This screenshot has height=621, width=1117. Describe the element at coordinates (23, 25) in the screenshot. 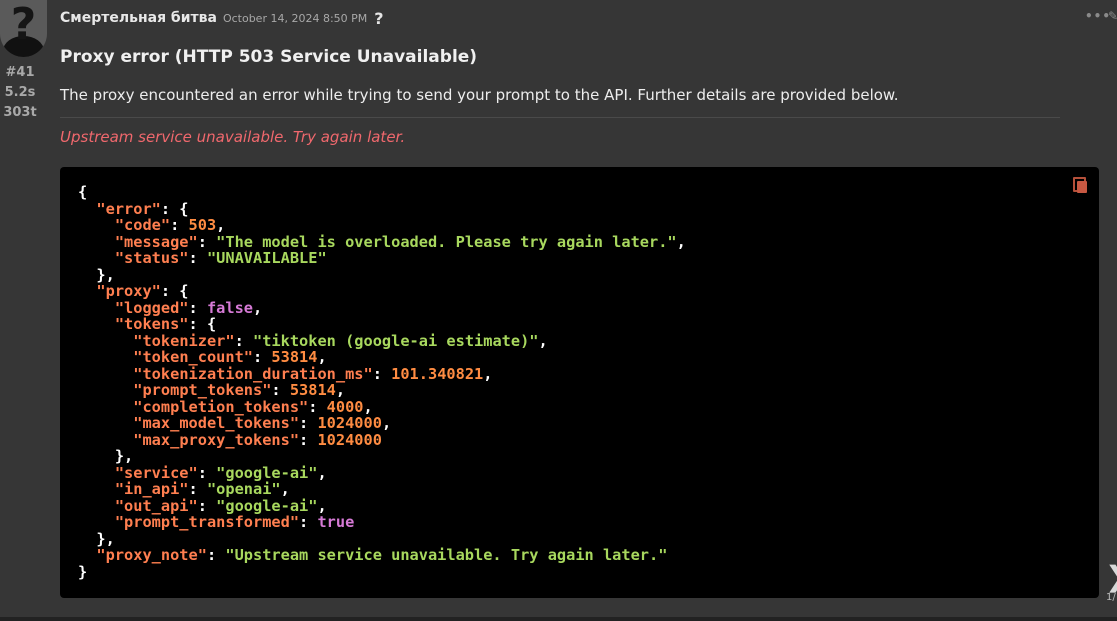

I see `avatar-question-icon: ?` at that location.